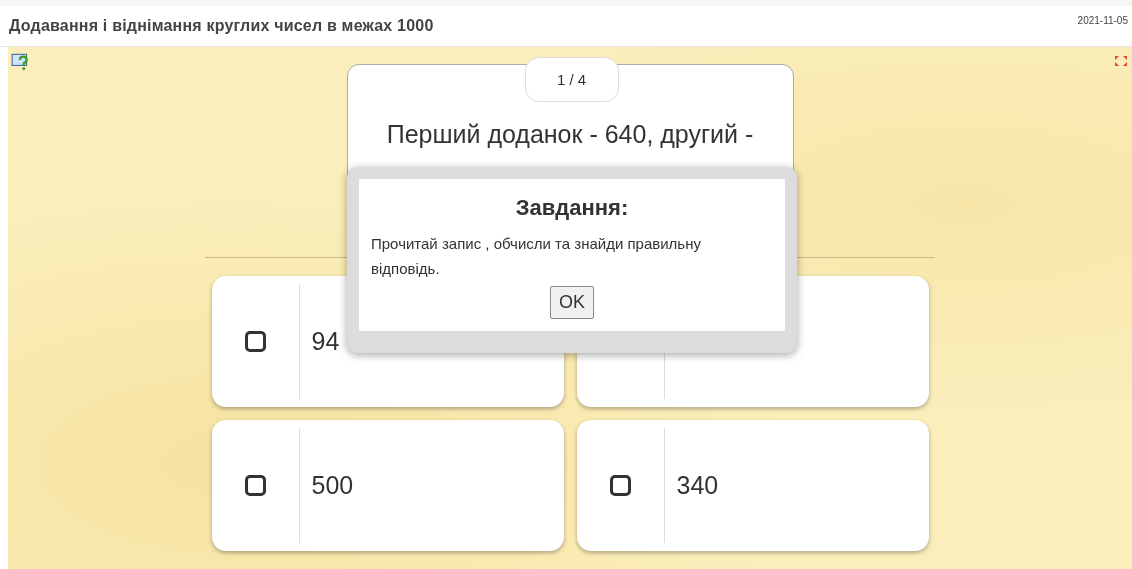  Describe the element at coordinates (570, 134) in the screenshot. I see `question-text: Перший доданок - 640, другий -` at that location.